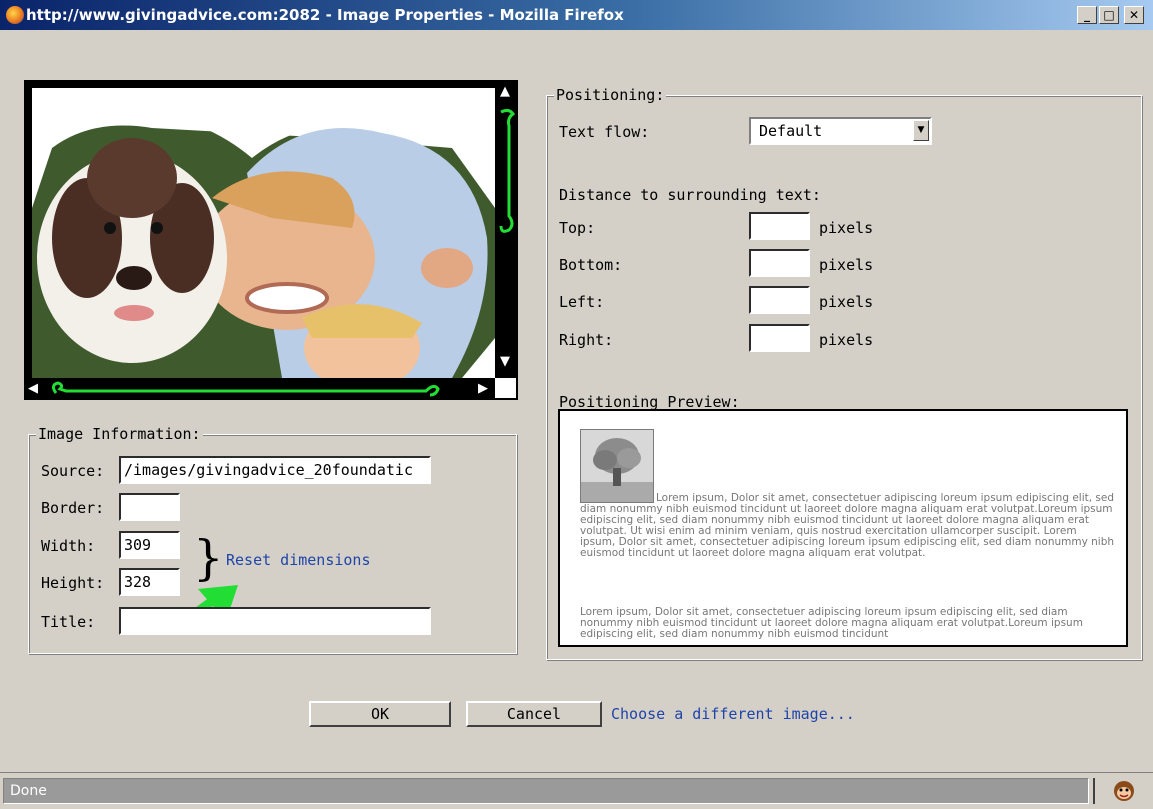 The image size is (1153, 809). What do you see at coordinates (483, 388) in the screenshot?
I see `scroll-right-arrow-icon: ▶` at bounding box center [483, 388].